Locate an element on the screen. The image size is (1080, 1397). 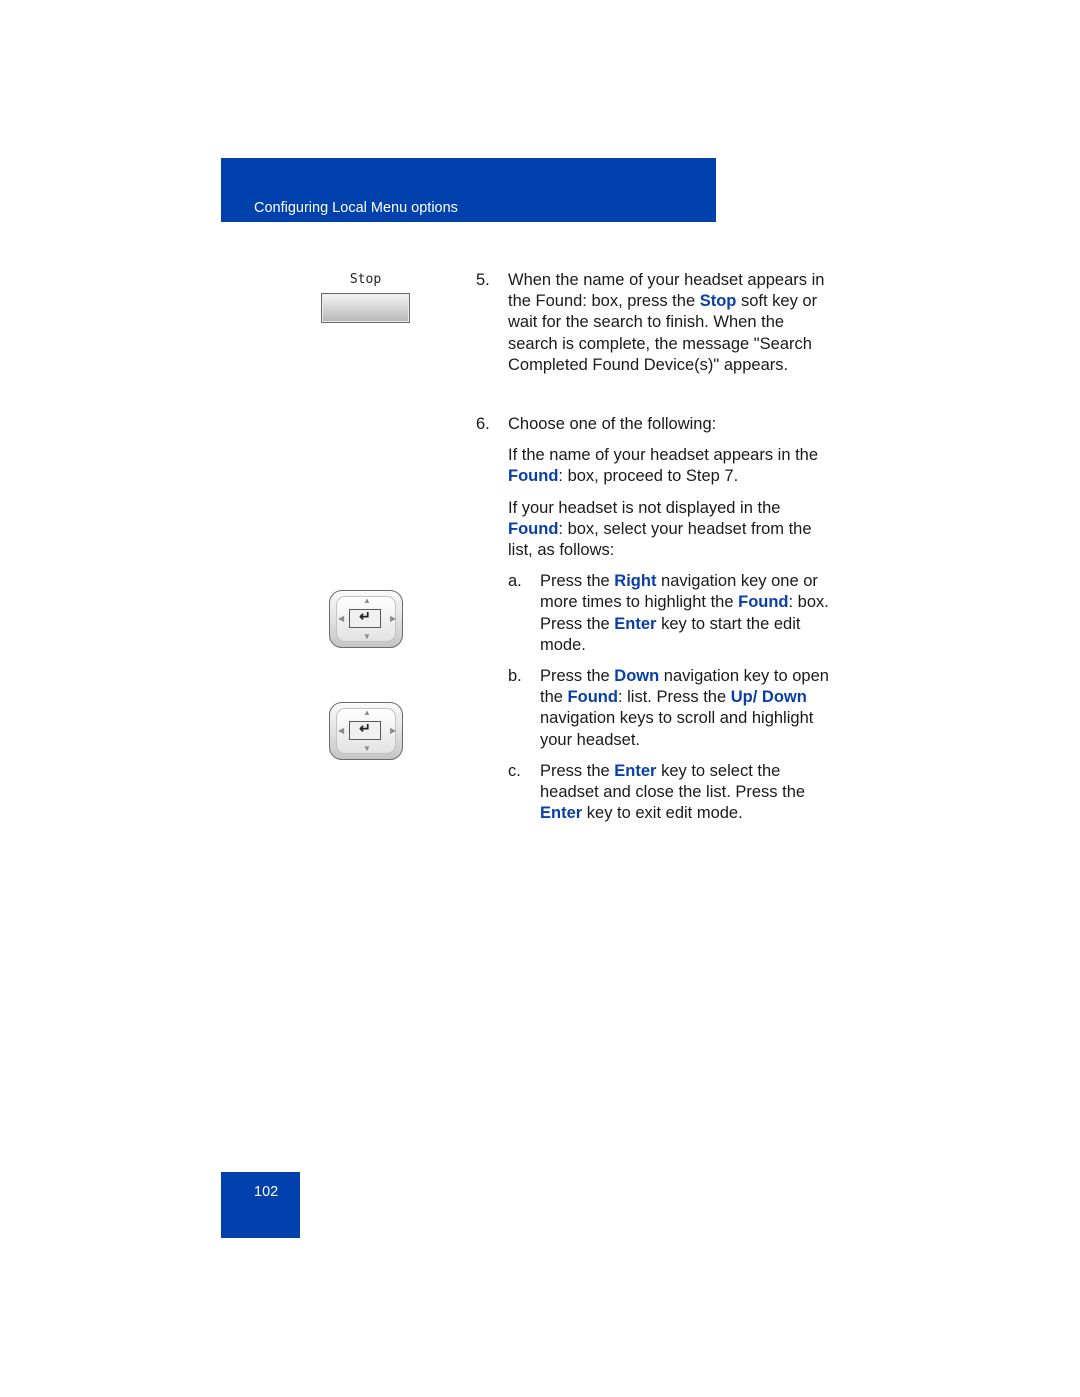
section-title: Configuring Local Menu options is located at coordinates (356, 208).